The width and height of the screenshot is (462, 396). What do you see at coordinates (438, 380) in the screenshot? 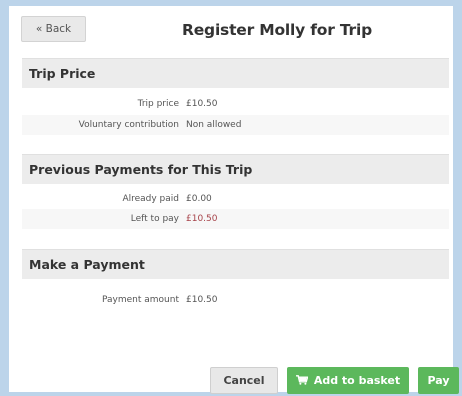
I see `pay-button: Pay` at bounding box center [438, 380].